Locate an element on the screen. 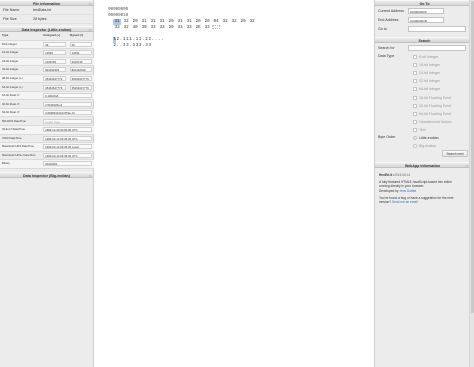  search-input is located at coordinates (437, 47).